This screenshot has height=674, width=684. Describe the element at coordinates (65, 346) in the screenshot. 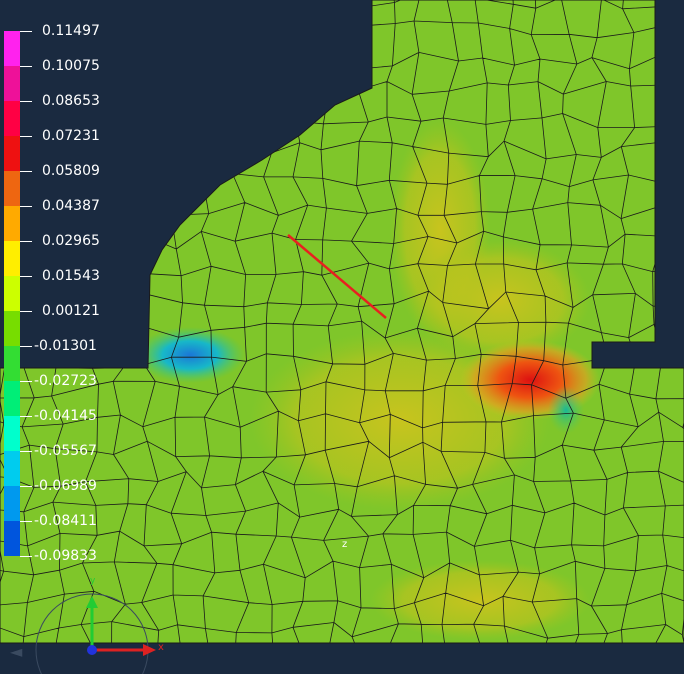

I see `legend-label: -0.01301` at that location.